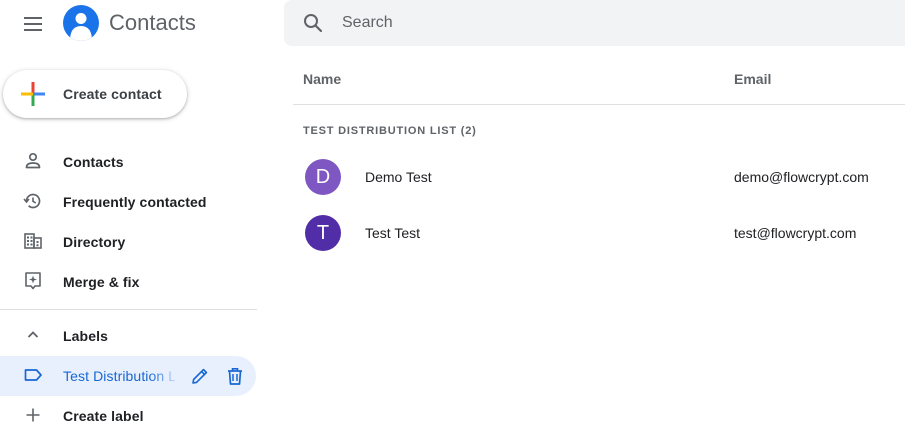 The image size is (905, 441). Describe the element at coordinates (101, 282) in the screenshot. I see `sidebar-item-label: Merge & fix` at that location.